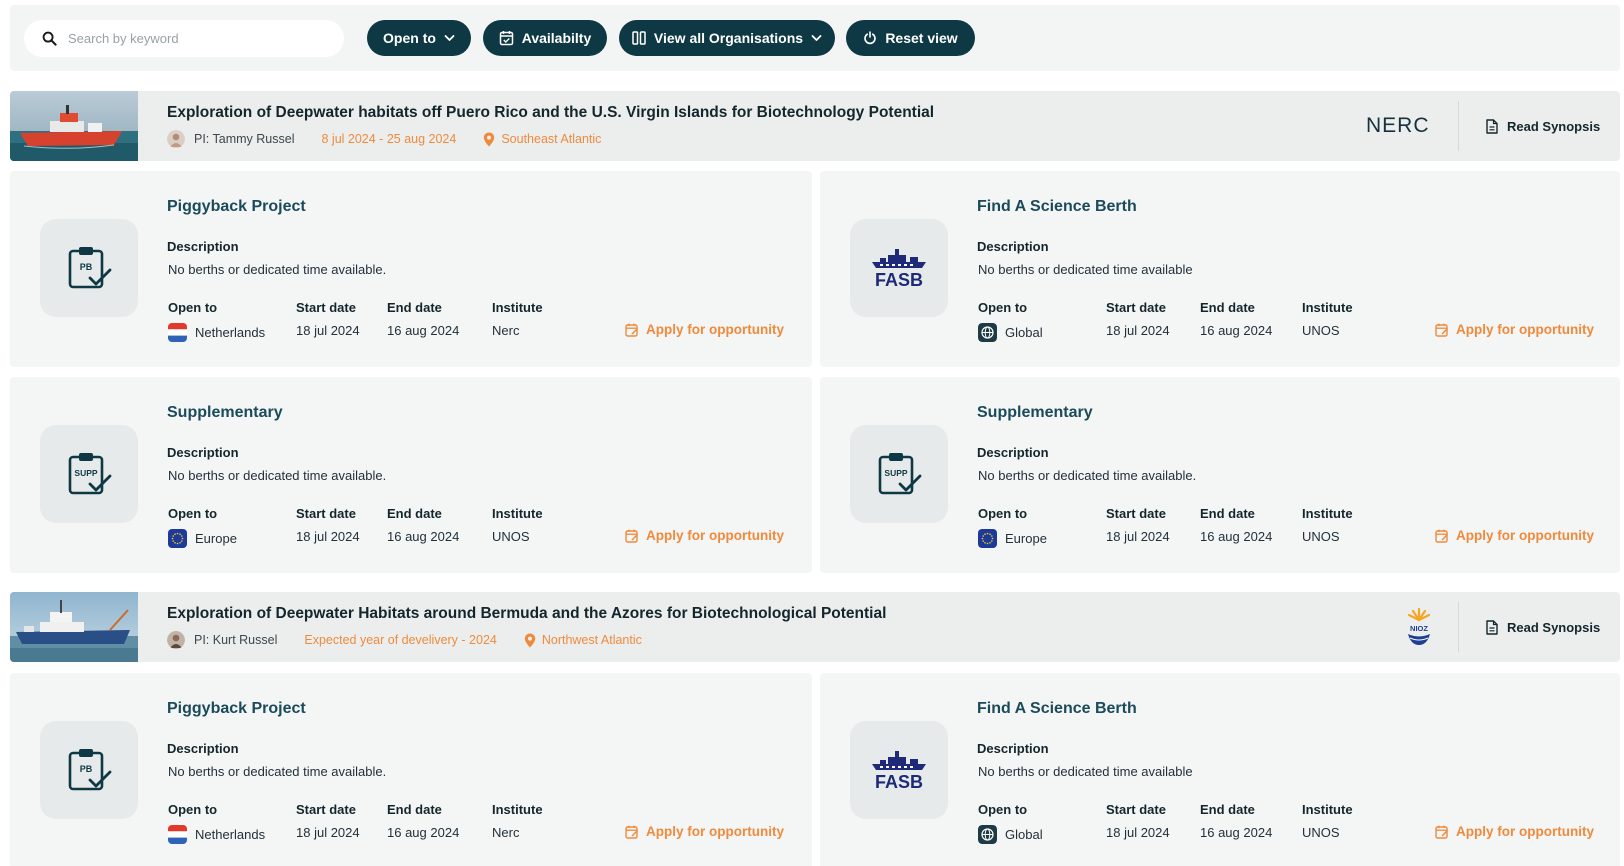  Describe the element at coordinates (216, 538) in the screenshot. I see `open-to-text: Europe` at that location.